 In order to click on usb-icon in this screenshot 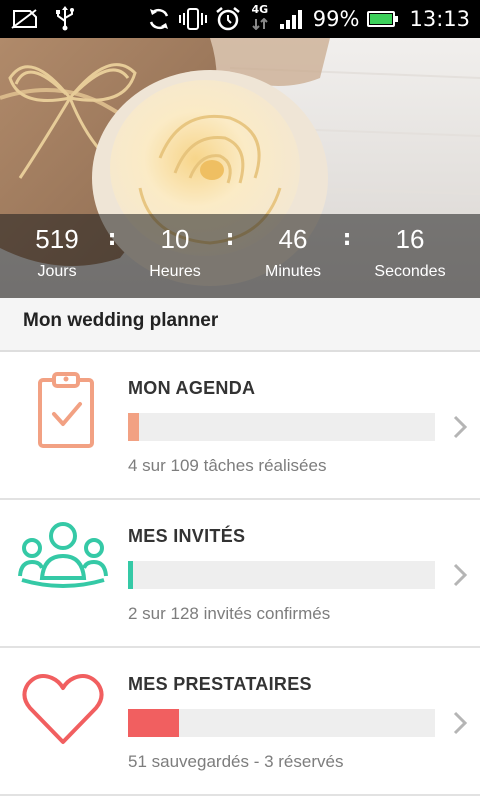, I will do `click(65, 18)`.